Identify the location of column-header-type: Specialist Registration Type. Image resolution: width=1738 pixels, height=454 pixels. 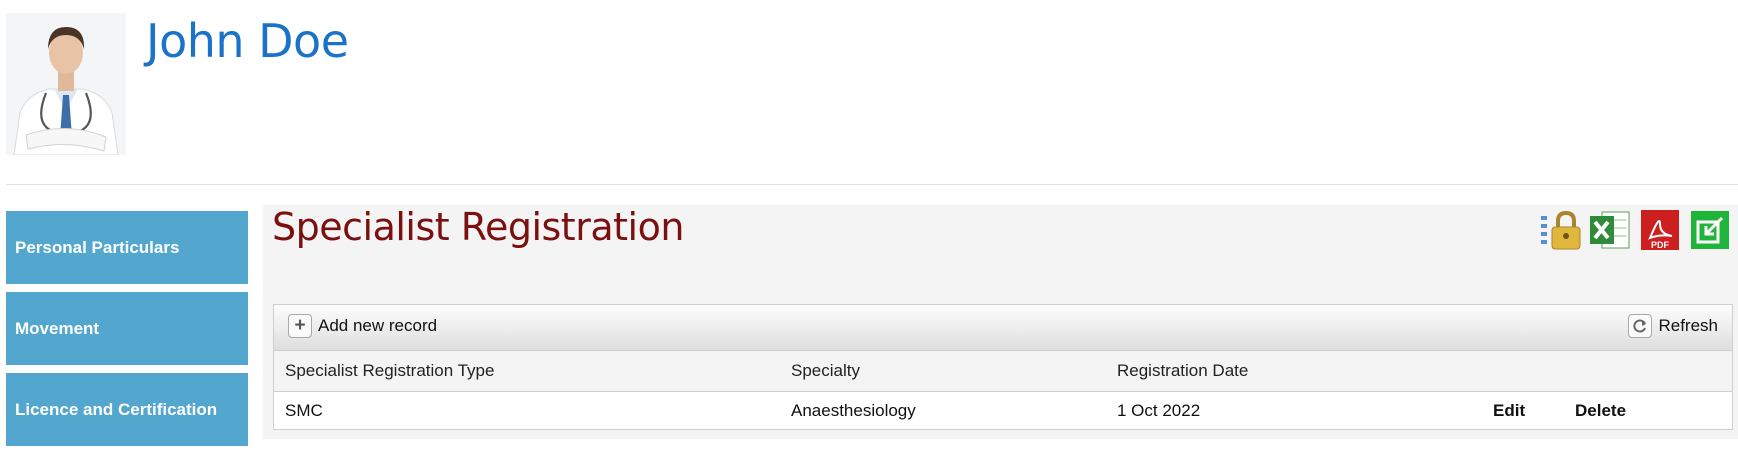
(389, 371).